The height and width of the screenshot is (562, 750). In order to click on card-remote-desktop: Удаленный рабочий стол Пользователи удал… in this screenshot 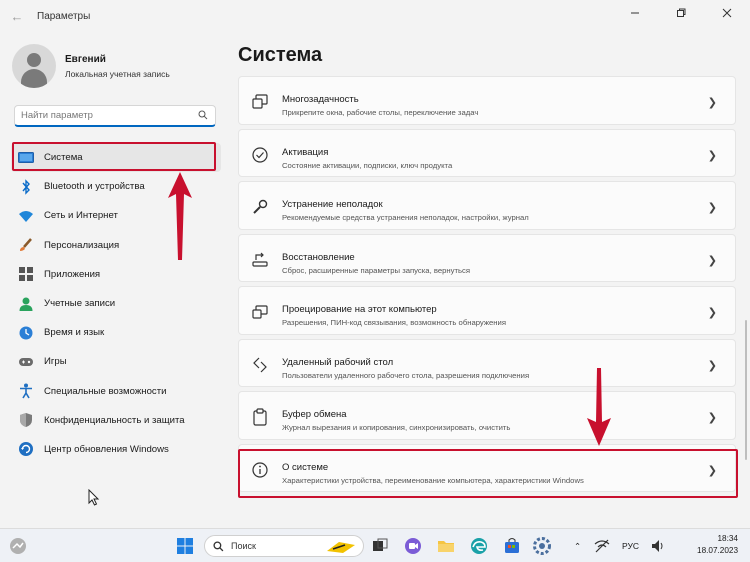, I will do `click(487, 362)`.